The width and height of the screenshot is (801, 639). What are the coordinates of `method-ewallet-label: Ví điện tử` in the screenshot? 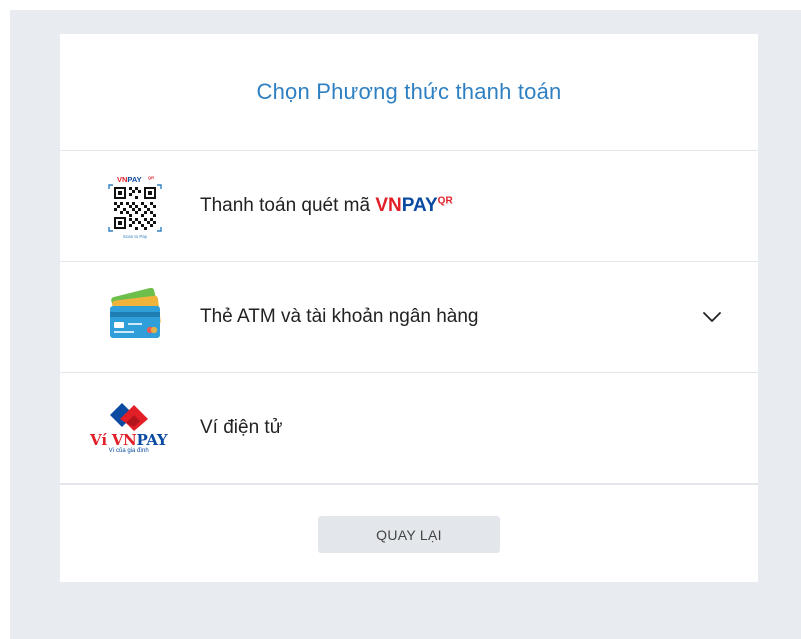 It's located at (241, 427).